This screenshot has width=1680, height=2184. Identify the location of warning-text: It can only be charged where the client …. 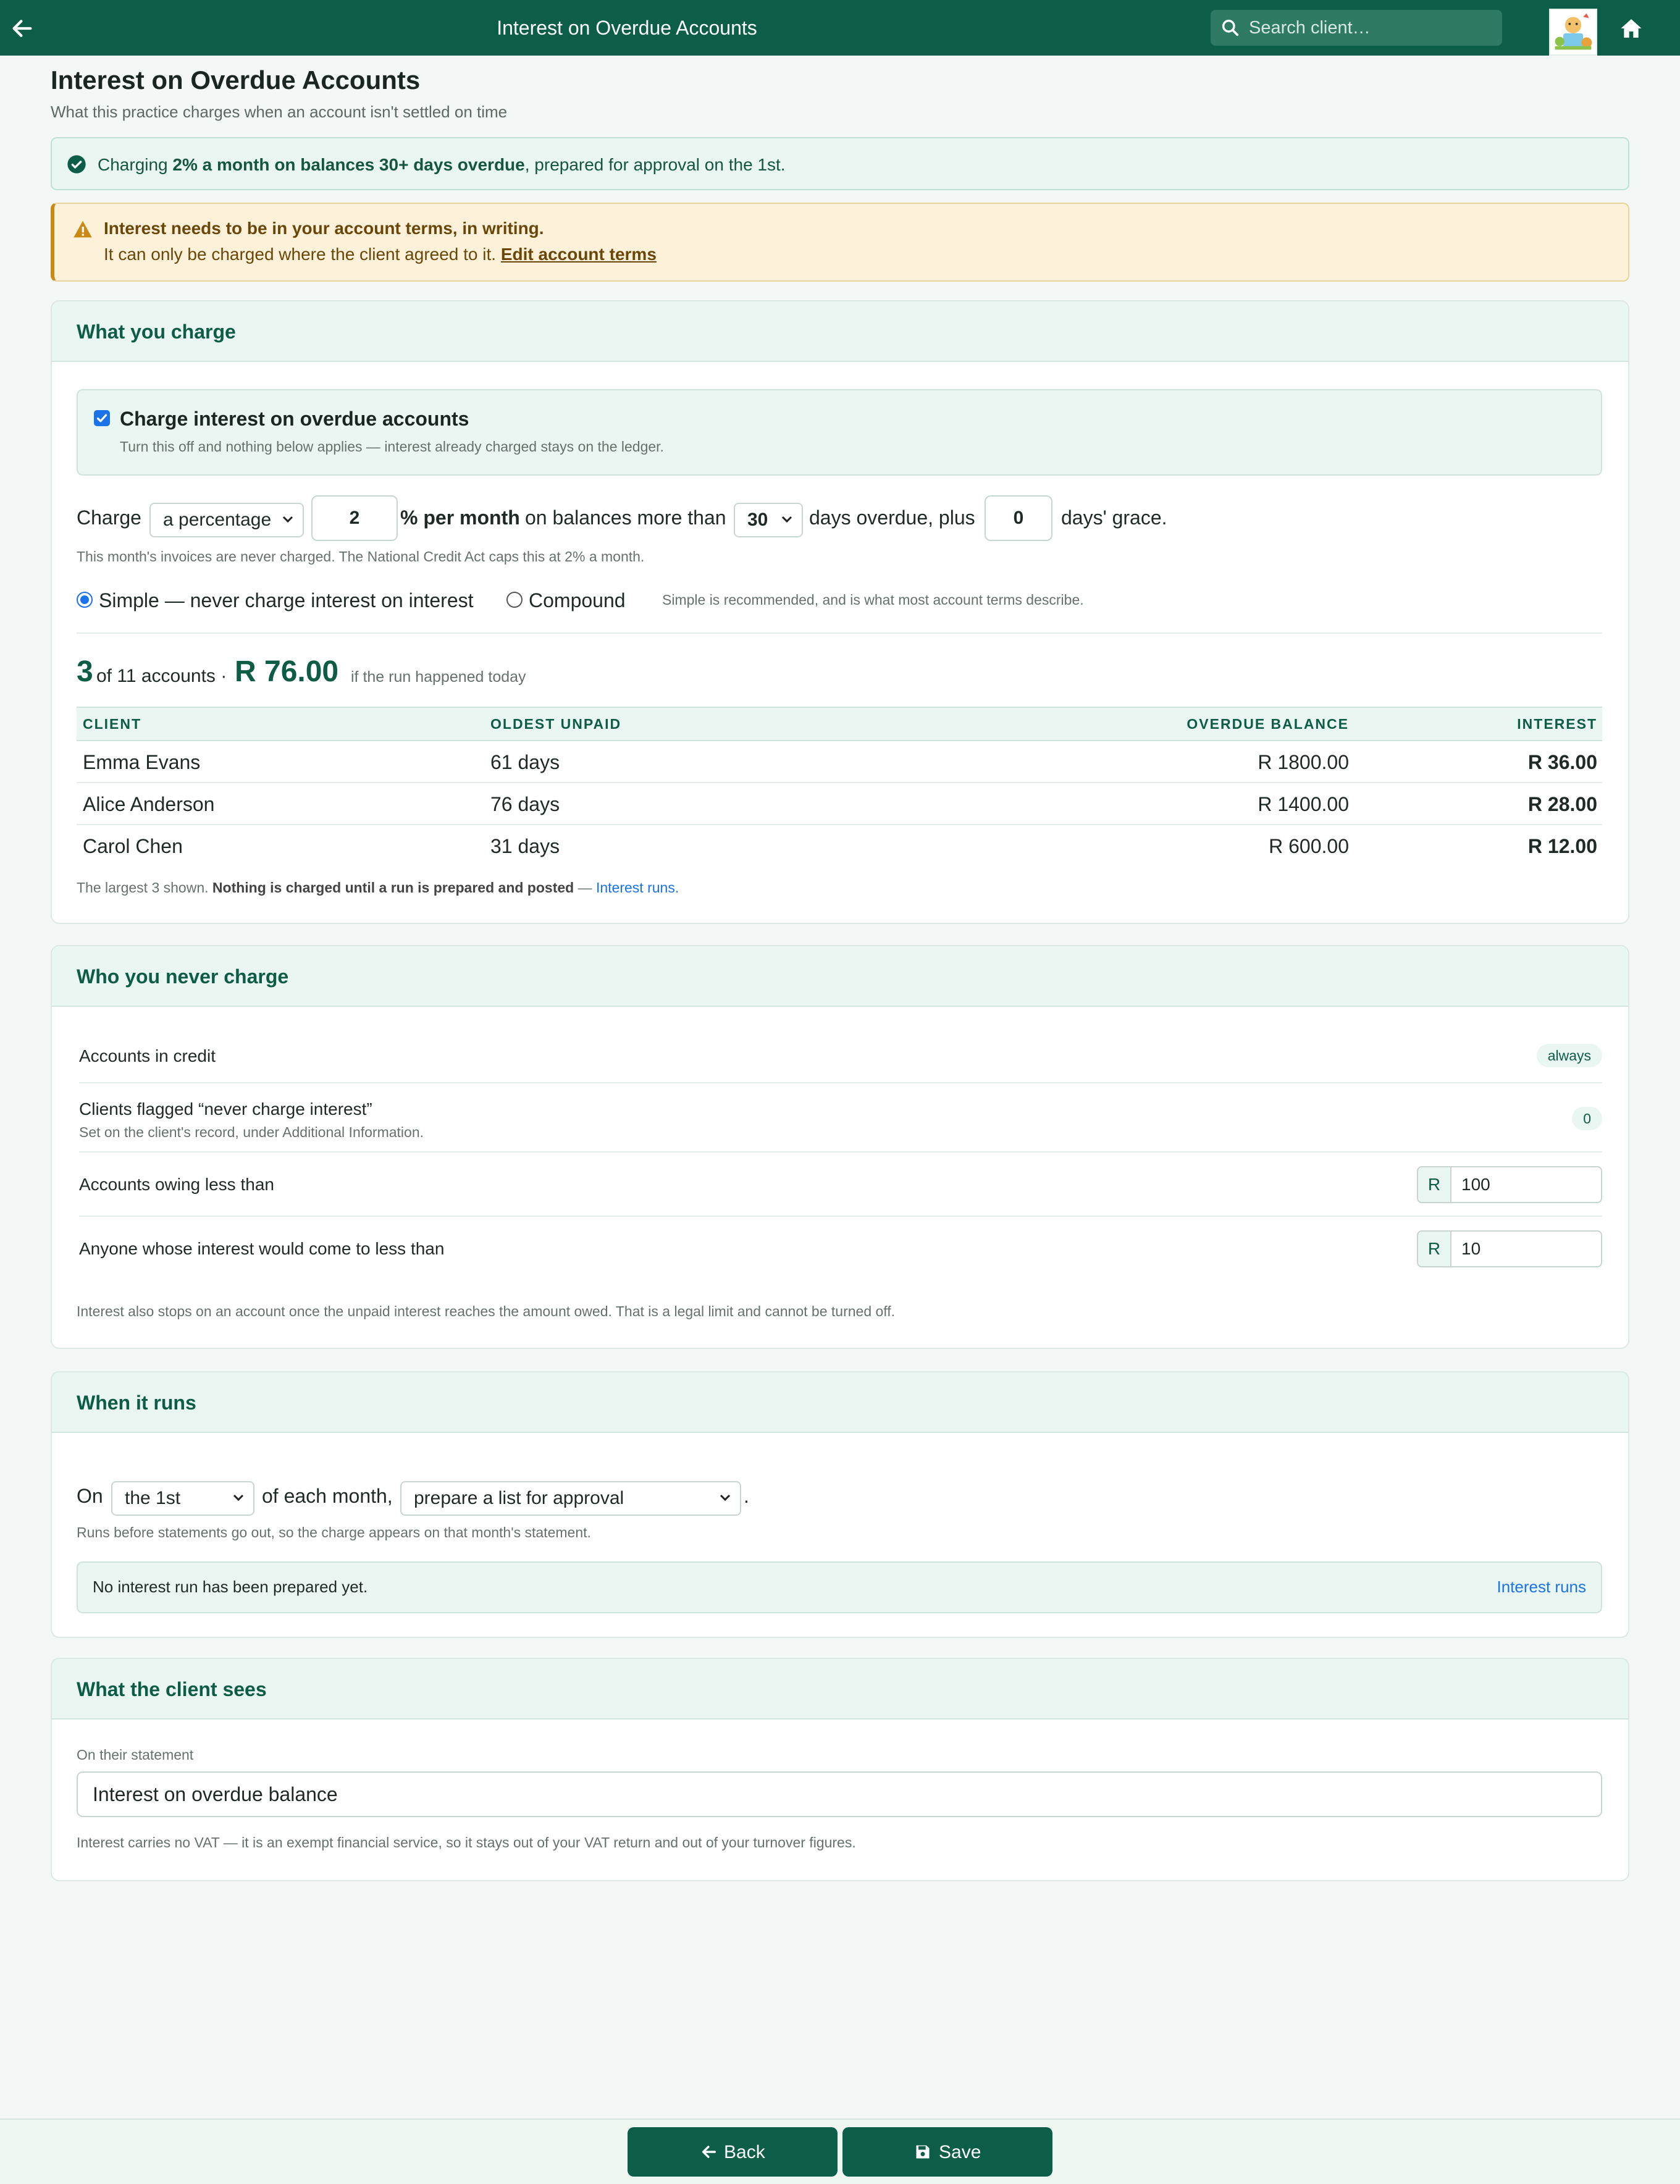
(302, 254).